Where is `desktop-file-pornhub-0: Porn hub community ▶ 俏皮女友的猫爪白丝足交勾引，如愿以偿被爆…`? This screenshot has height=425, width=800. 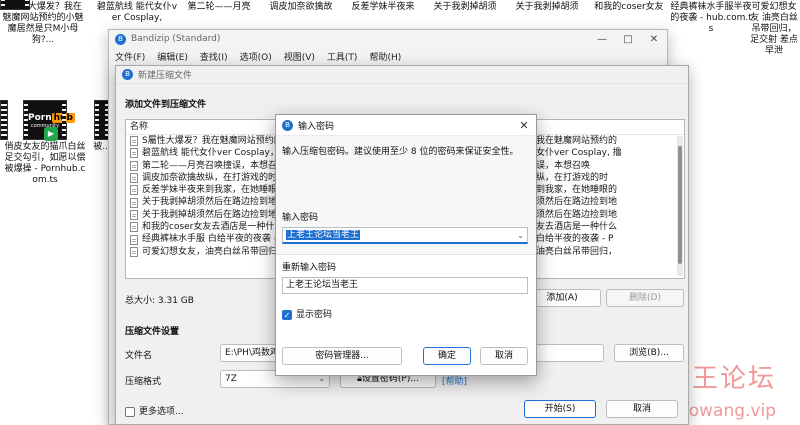
desktop-file-pornhub-0: Porn hub community ▶ 俏皮女友的猫爪白丝足交勾引，如愿以偿被爆… is located at coordinates (45, 143).